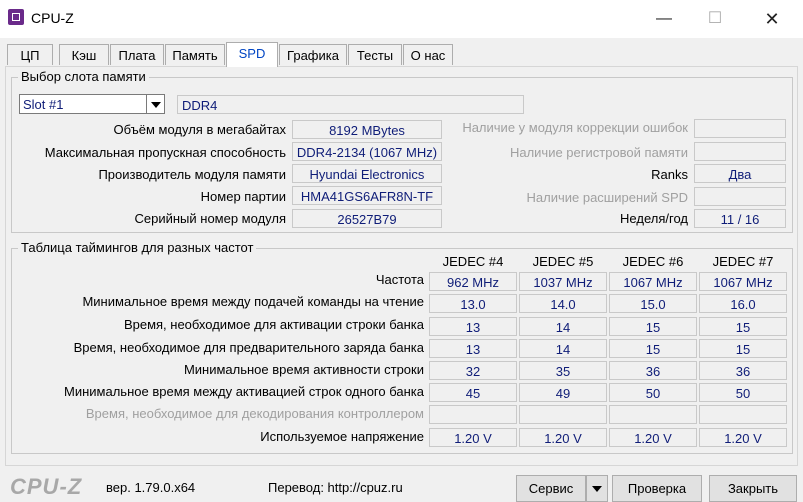 The width and height of the screenshot is (803, 502). Describe the element at coordinates (473, 261) in the screenshot. I see `column-header-jedec4: JEDEC #4` at that location.